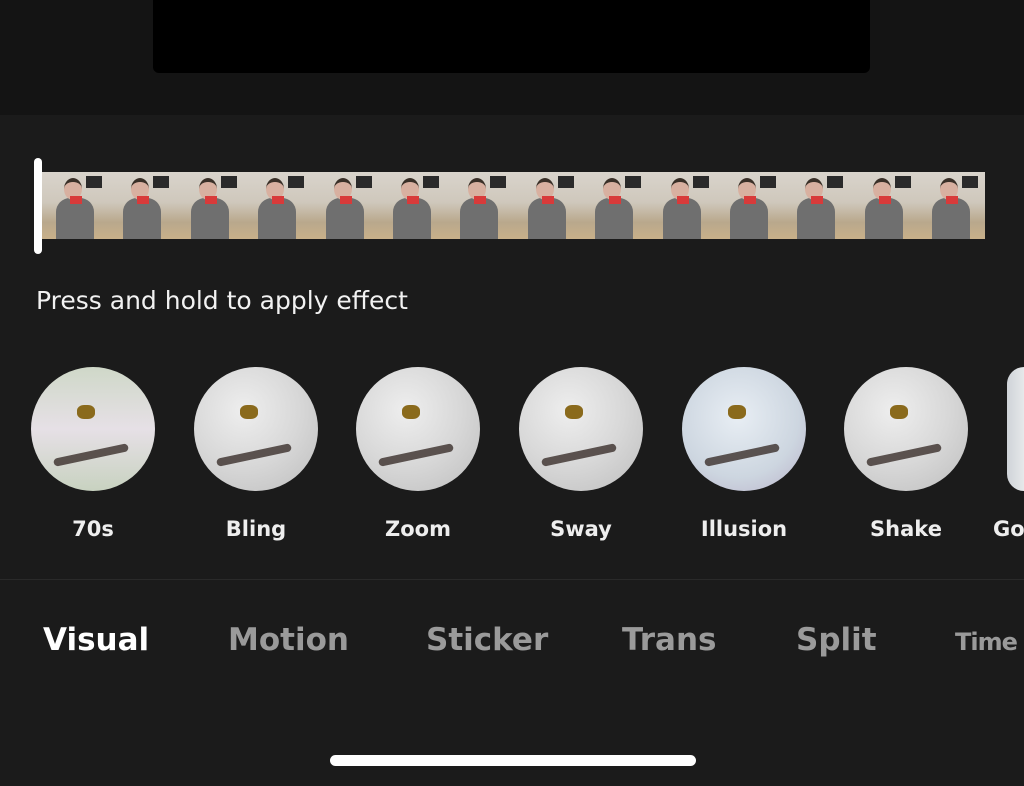 This screenshot has height=786, width=1024. I want to click on tab-sticker: Sticker, so click(487, 640).